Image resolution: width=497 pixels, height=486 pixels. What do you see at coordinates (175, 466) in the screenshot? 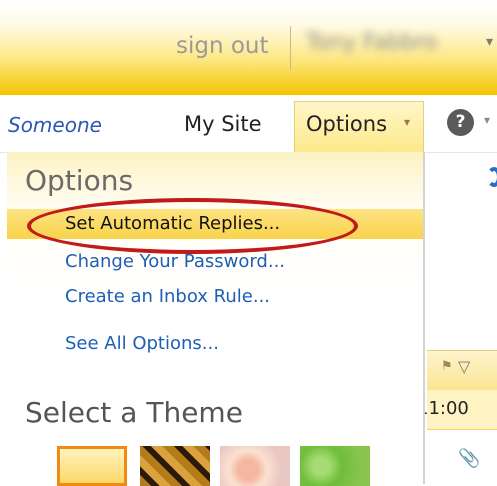
I see `theme-swatch-leopard` at bounding box center [175, 466].